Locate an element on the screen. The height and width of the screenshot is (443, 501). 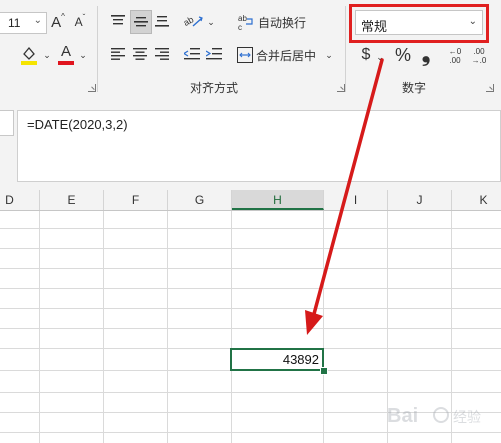
align-right-button is located at coordinates (162, 54).